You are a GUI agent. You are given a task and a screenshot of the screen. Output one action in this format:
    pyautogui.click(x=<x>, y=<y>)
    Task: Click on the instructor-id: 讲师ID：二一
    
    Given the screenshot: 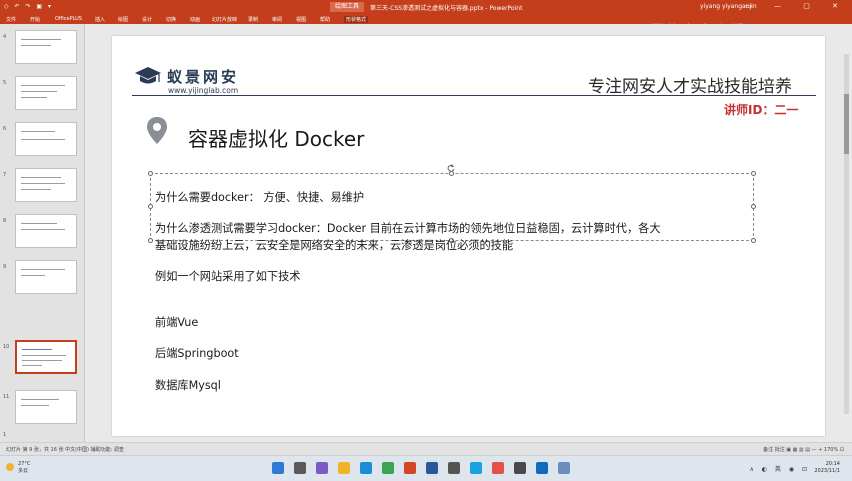 What is the action you would take?
    pyautogui.click(x=761, y=110)
    